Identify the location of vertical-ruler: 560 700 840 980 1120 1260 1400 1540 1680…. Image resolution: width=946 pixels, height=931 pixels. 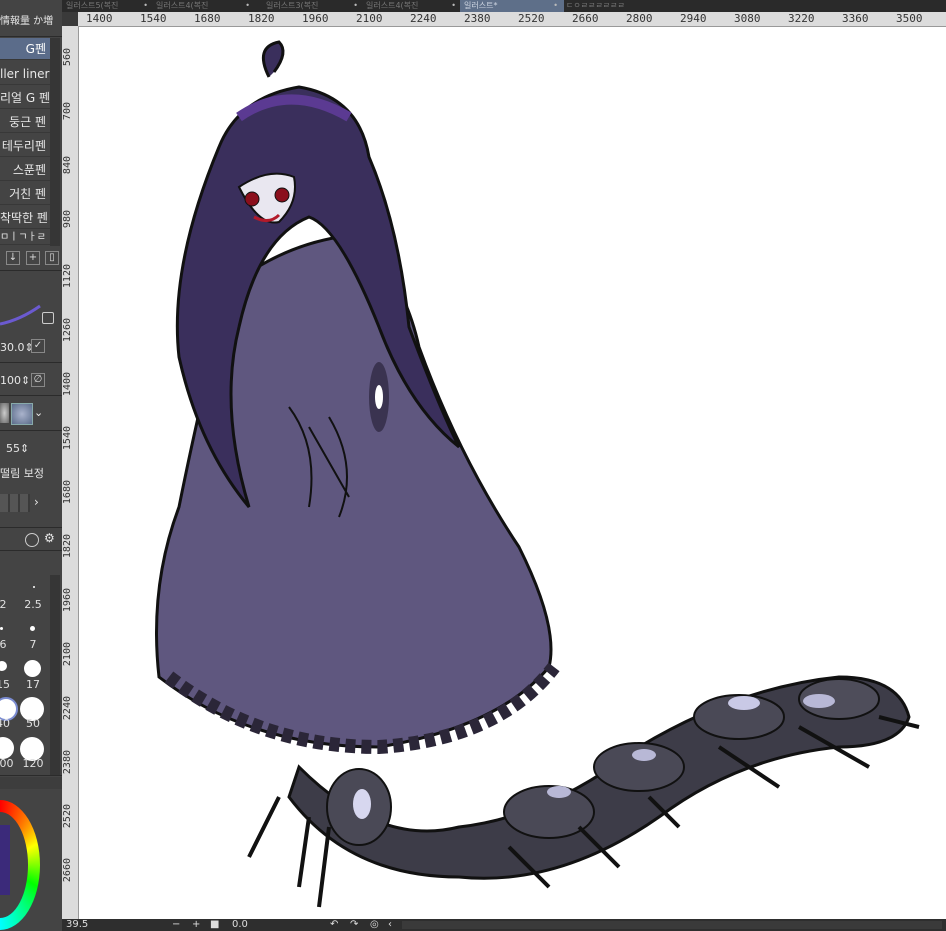
(70, 473).